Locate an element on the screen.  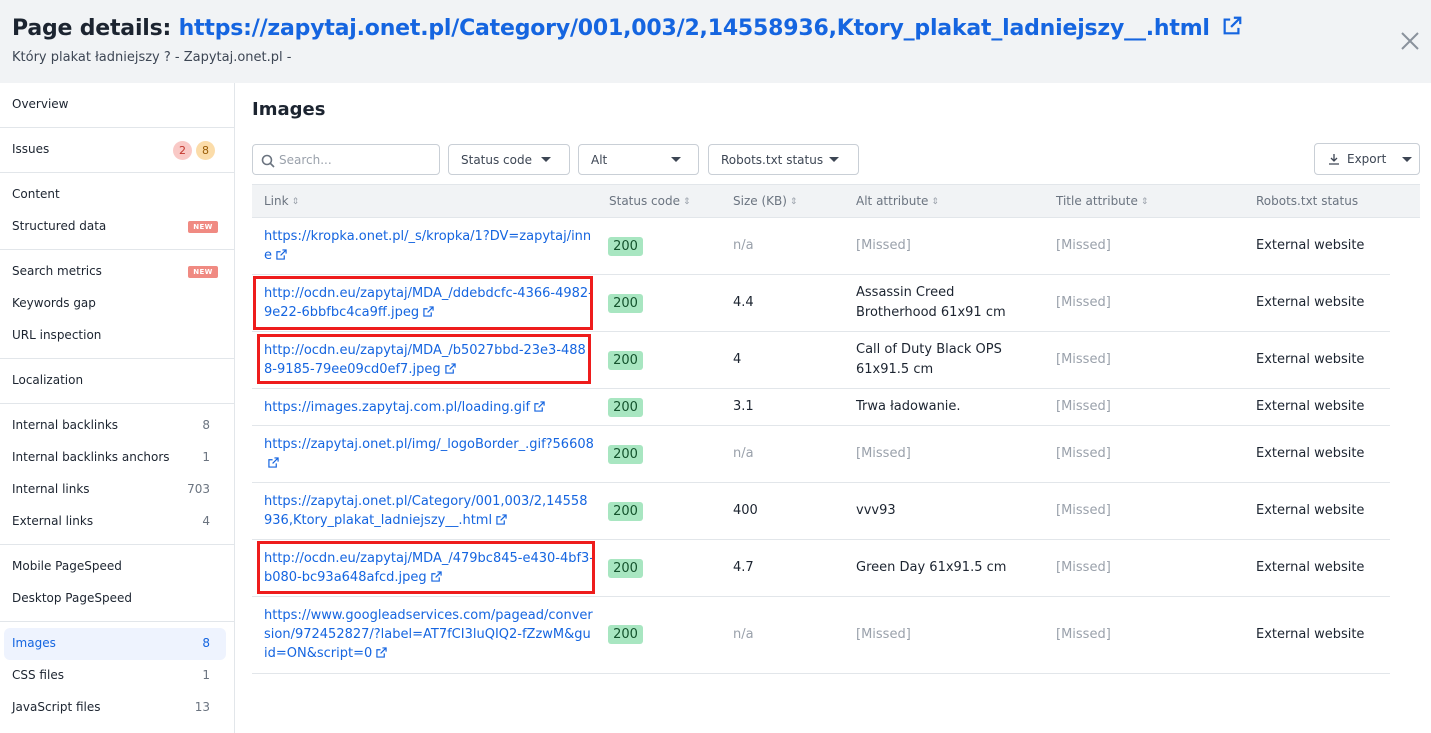
sidebar-item-url-inspection: URL inspection is located at coordinates (117, 336).